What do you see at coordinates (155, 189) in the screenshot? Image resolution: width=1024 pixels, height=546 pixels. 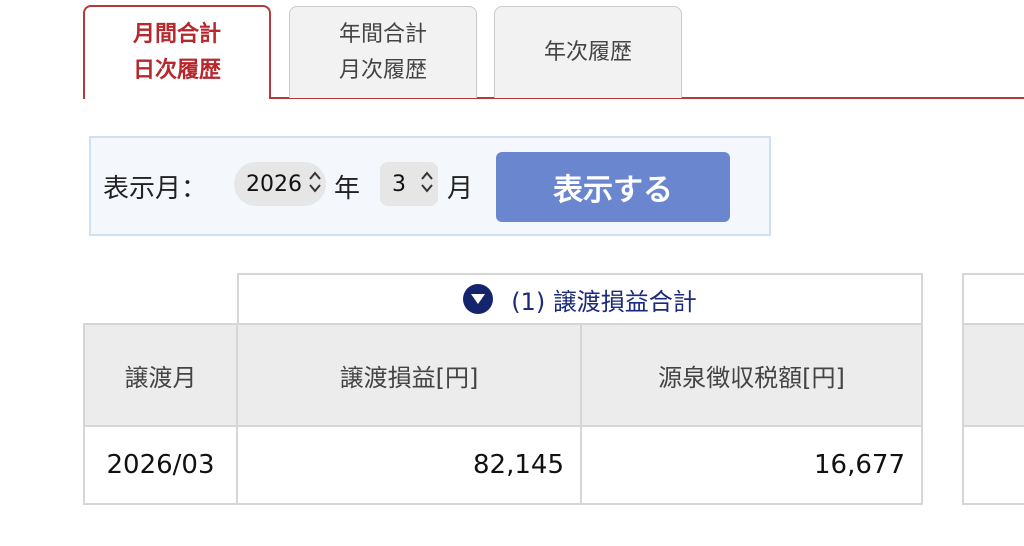 I see `display-month-label: 表示月：` at bounding box center [155, 189].